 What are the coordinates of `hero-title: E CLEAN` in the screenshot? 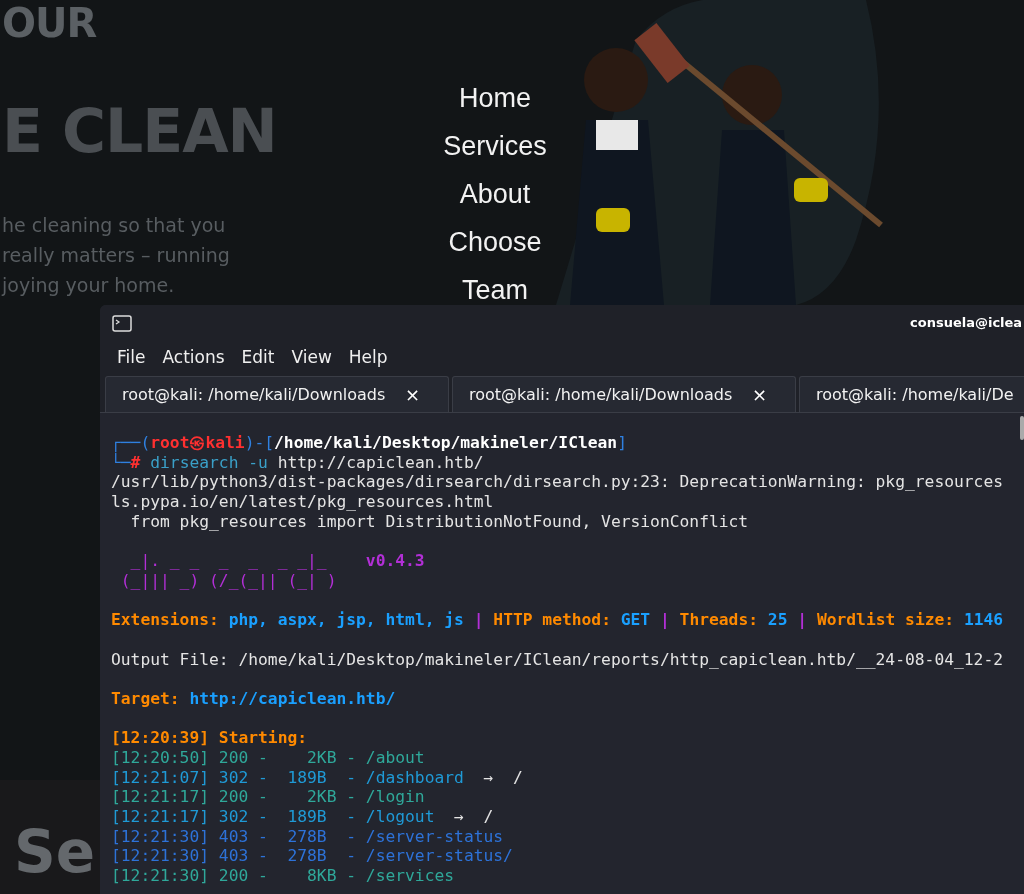 It's located at (139, 131).